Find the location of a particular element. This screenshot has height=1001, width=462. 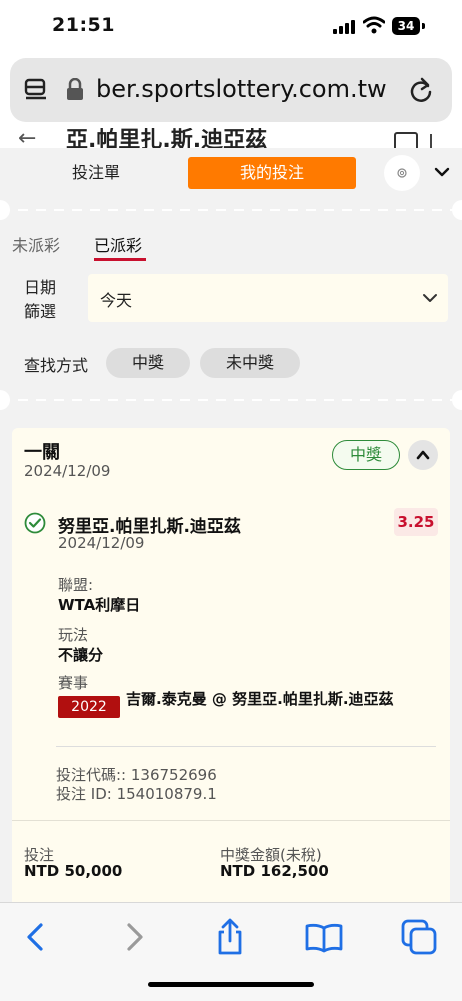

search-by-label: 查找方式 is located at coordinates (56, 365).